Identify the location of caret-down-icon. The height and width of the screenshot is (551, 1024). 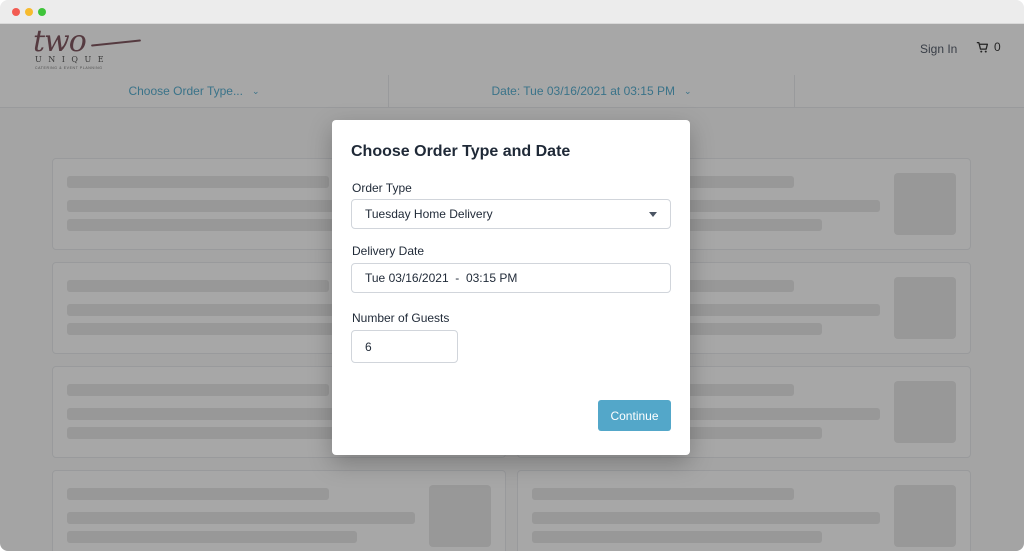
(653, 214).